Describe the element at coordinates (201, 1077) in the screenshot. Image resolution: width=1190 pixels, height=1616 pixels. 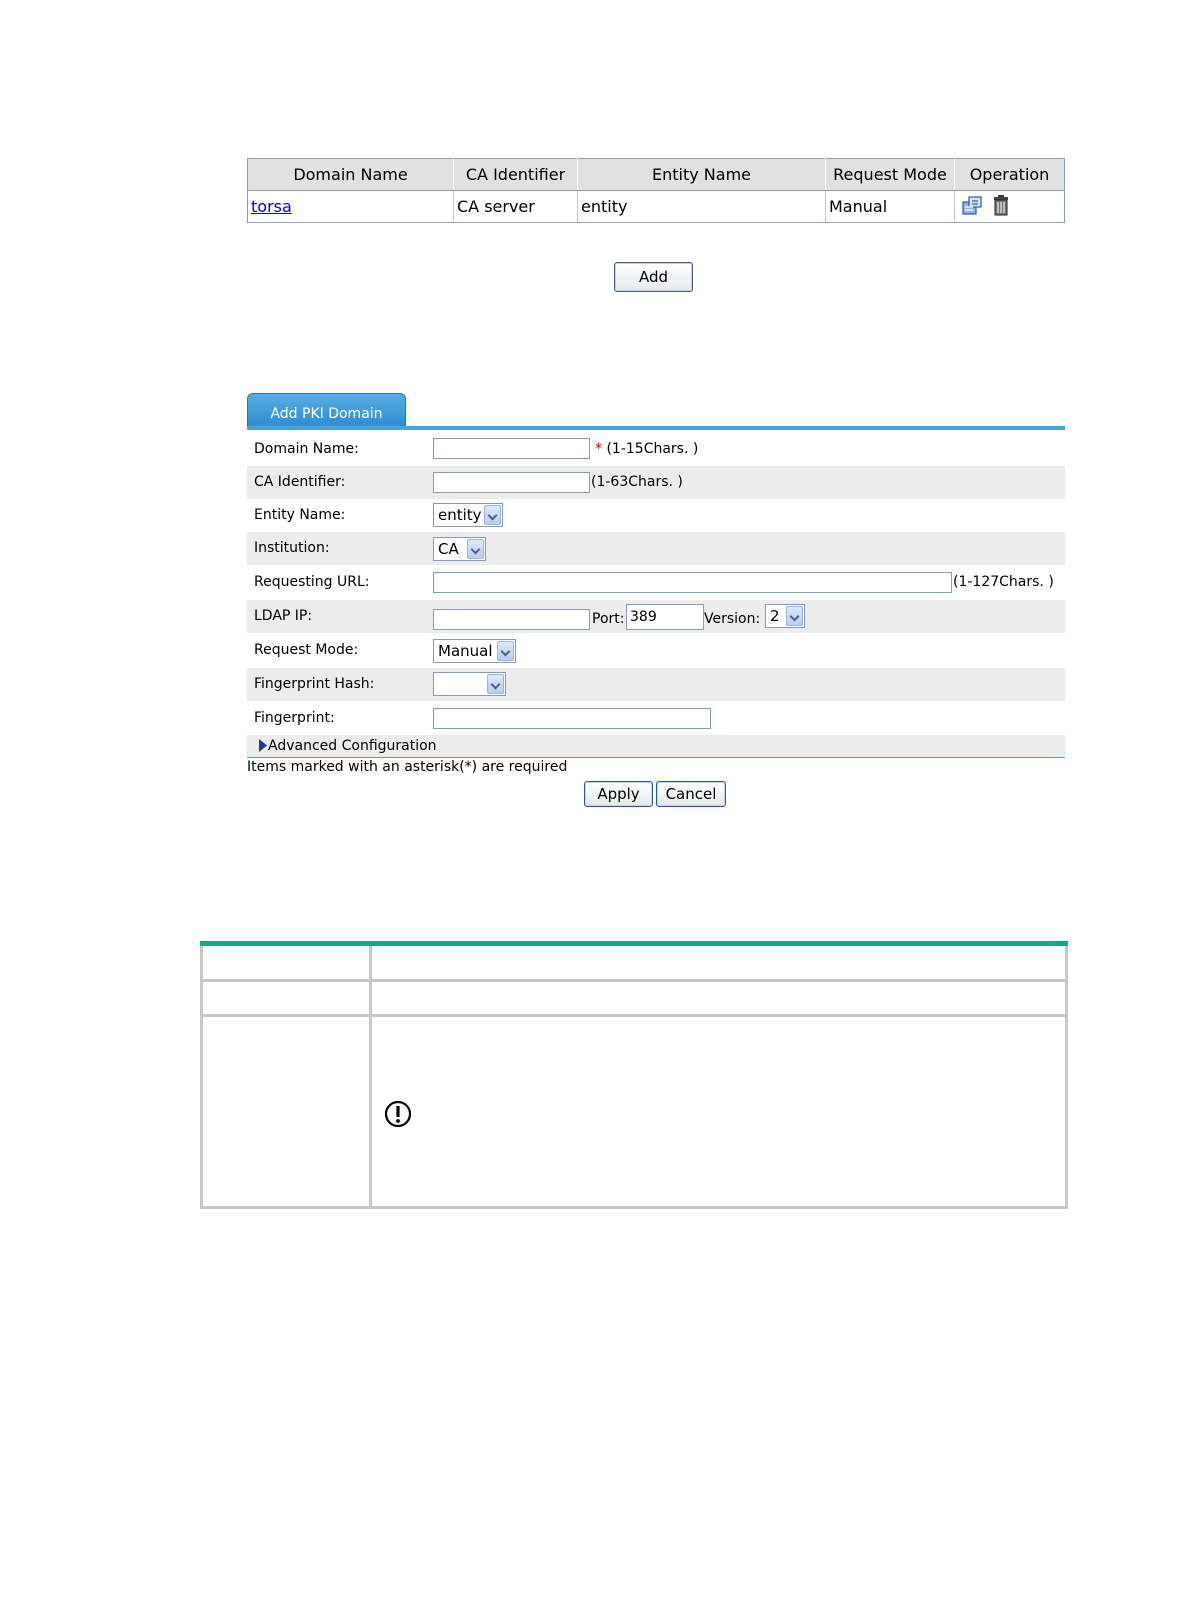
I see `doc-table-border-left` at that location.